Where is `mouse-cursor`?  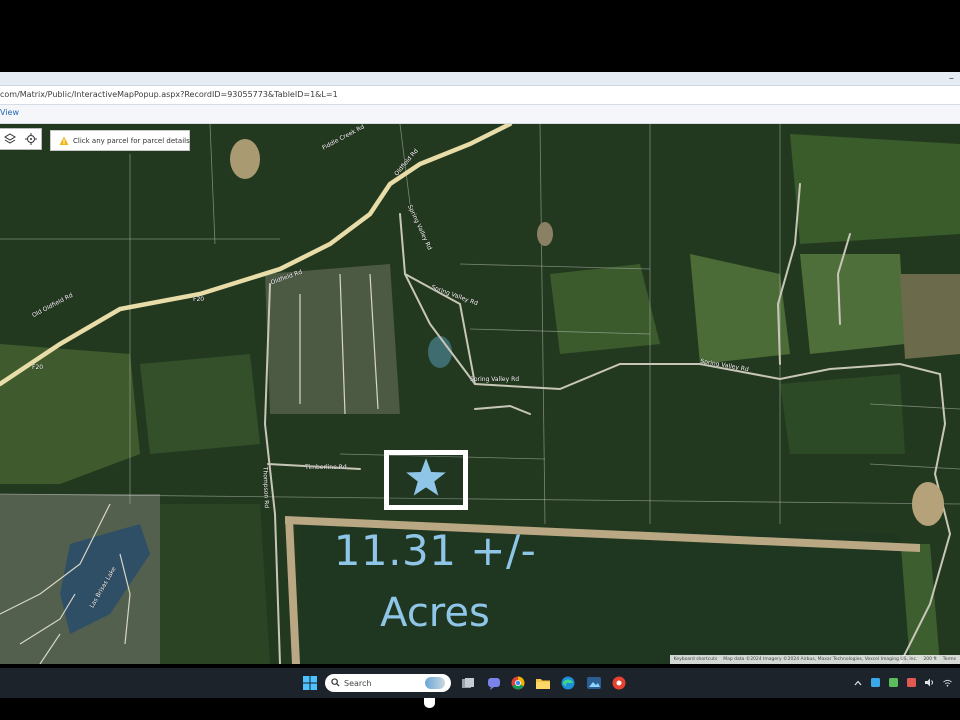
mouse-cursor is located at coordinates (429, 703).